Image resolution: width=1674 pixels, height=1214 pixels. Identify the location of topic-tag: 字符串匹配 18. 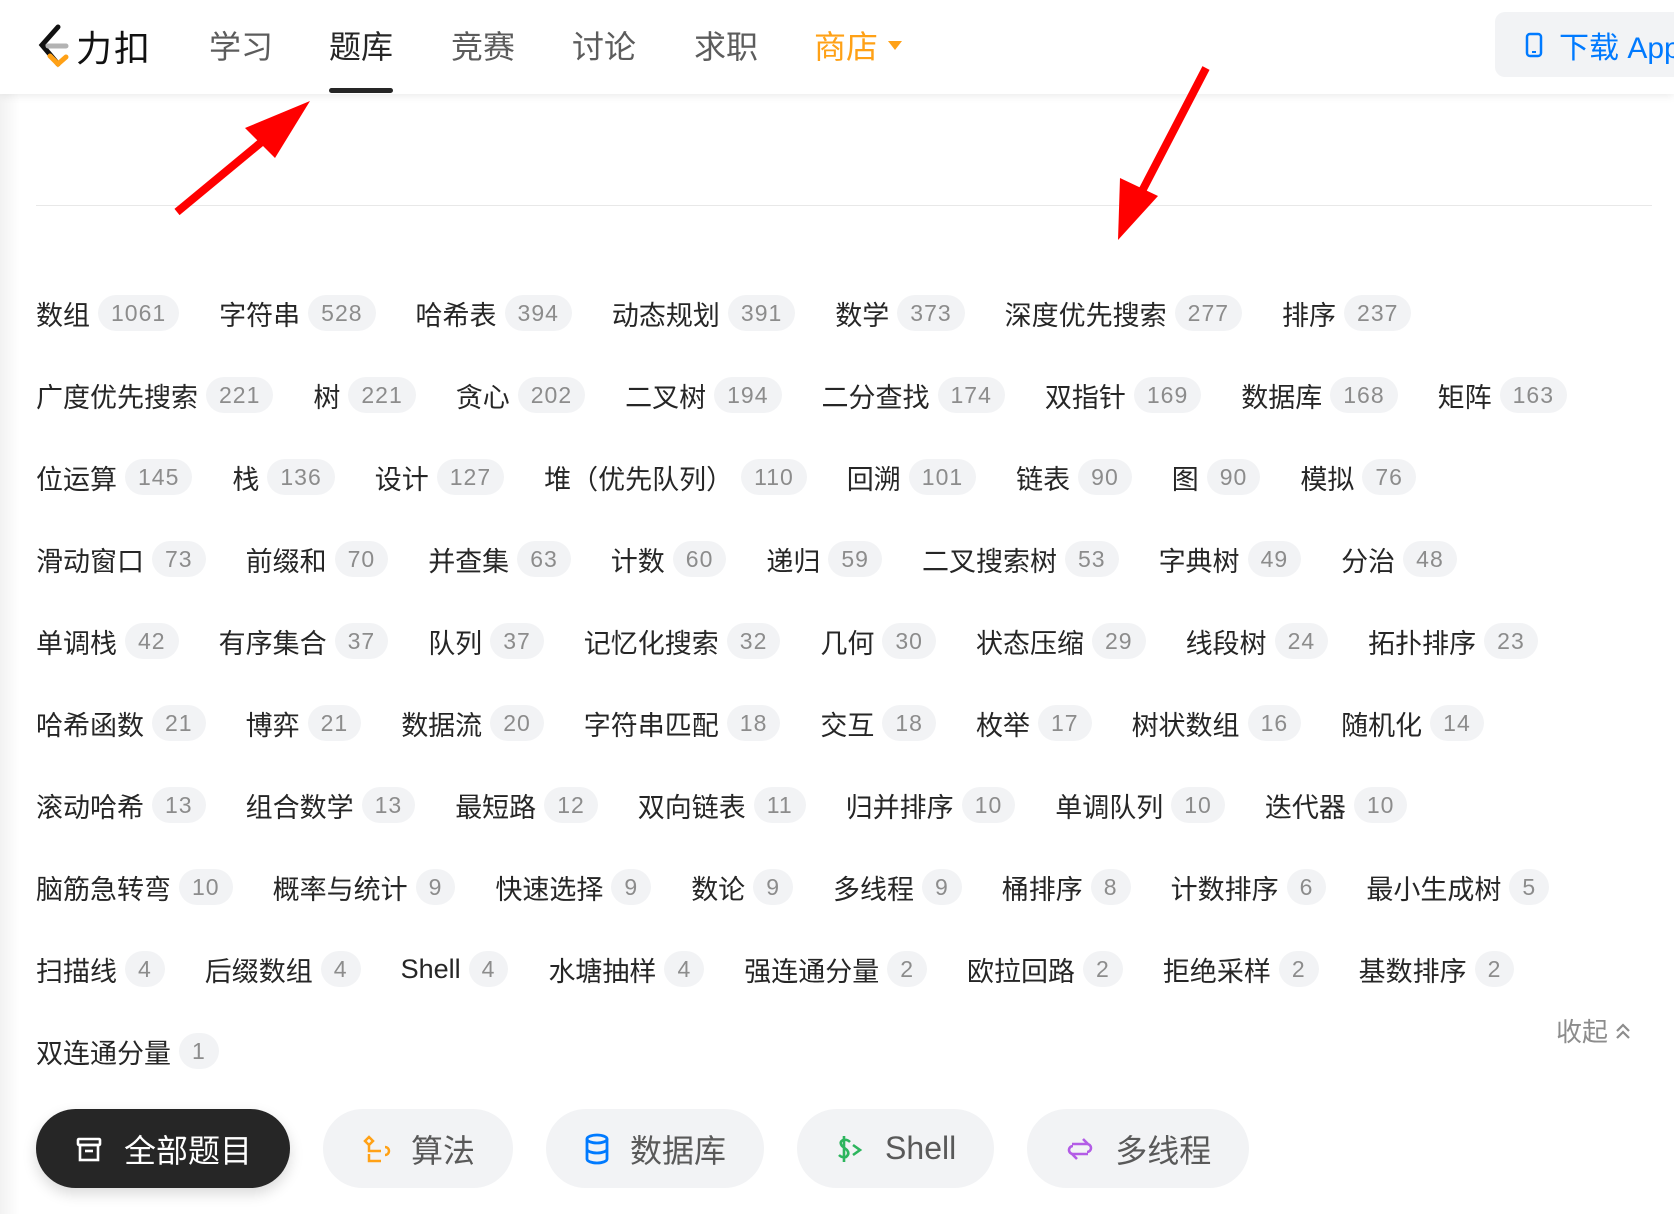
(682, 723).